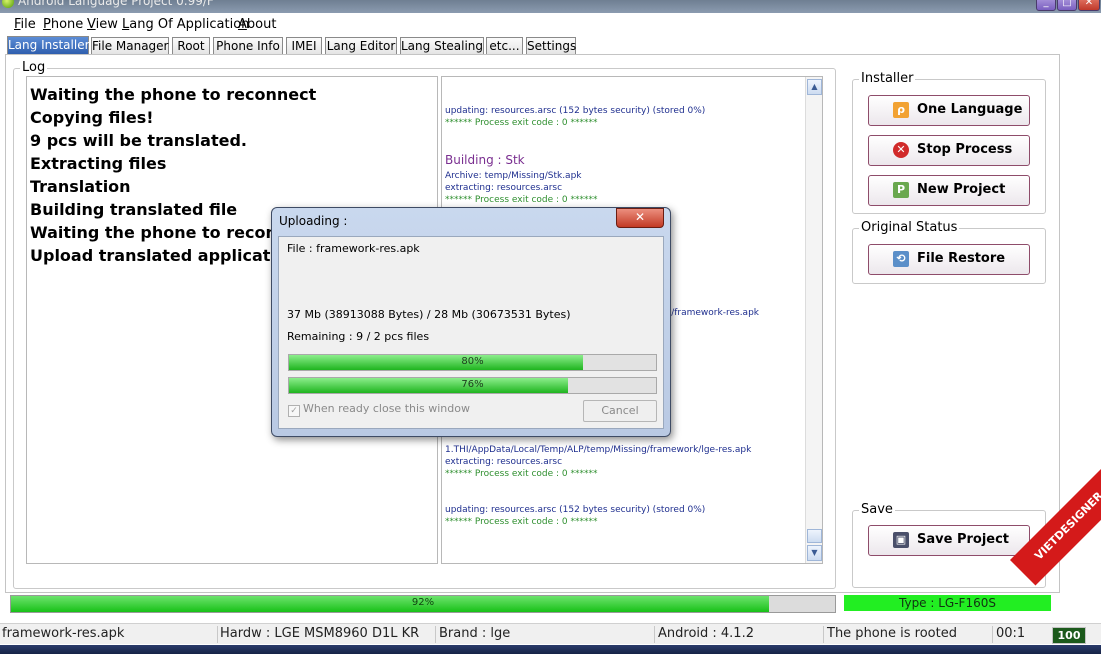  I want to click on one-language-button: ρ One Language, so click(949, 110).